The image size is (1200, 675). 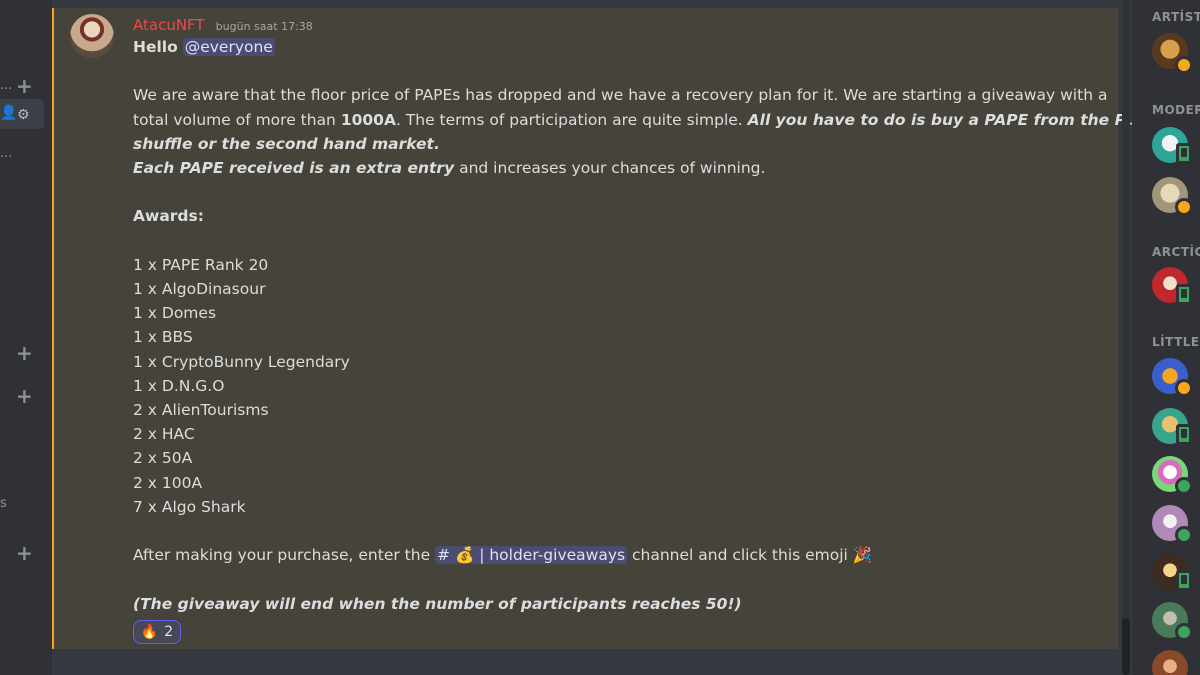 I want to click on award-item: 7 x Algo Shark, so click(x=189, y=506).